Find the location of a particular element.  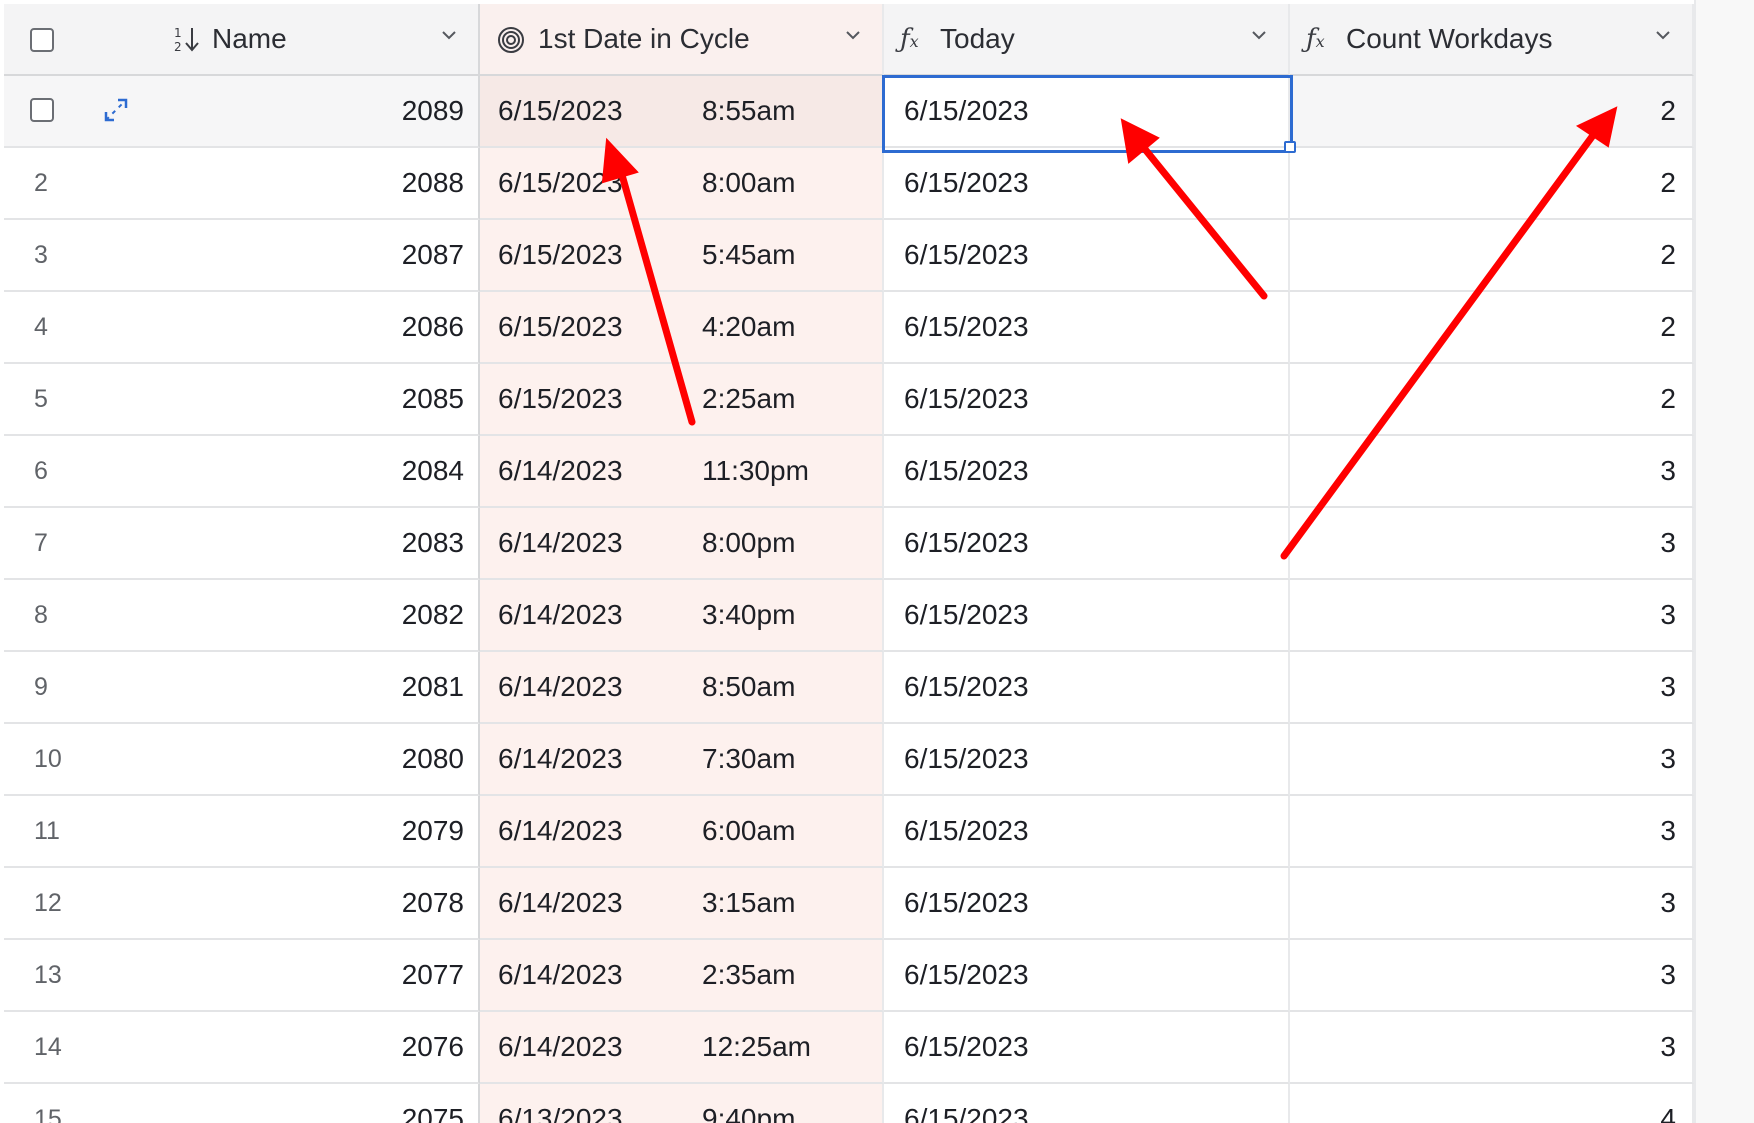

table-row: 2089 6/15/2023 8:55am 6/15/2023 2 is located at coordinates (849, 112).